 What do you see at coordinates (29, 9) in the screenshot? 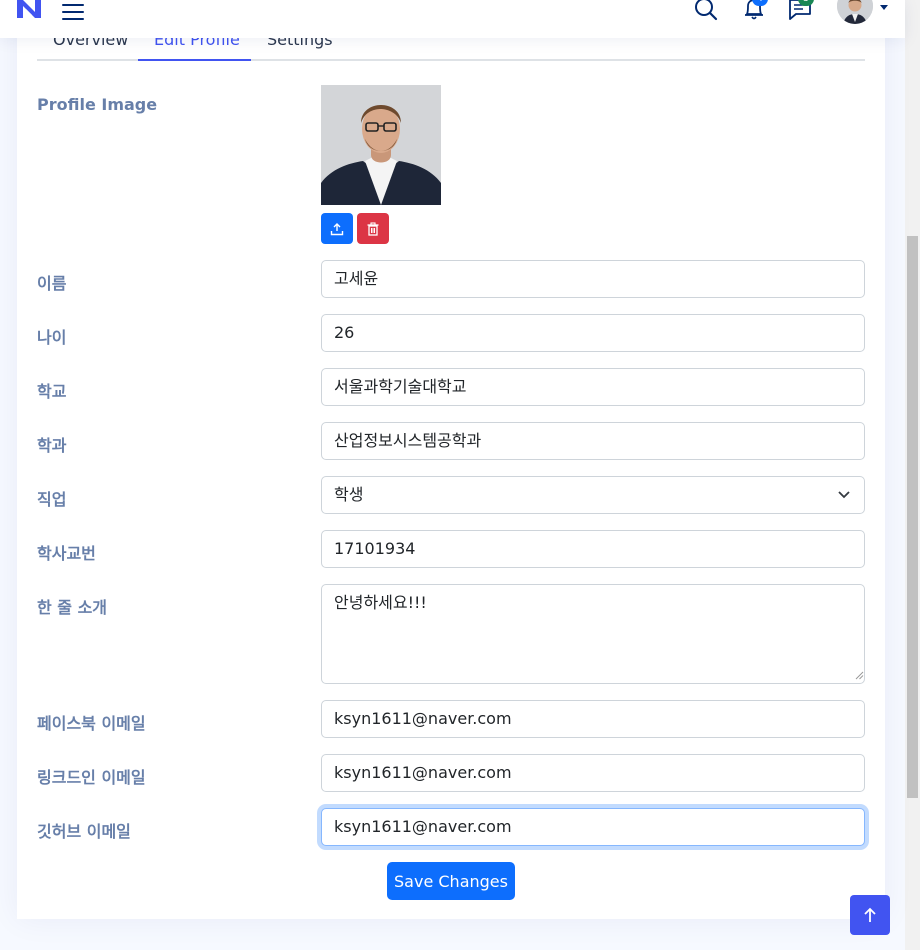
I see `logo-icon` at bounding box center [29, 9].